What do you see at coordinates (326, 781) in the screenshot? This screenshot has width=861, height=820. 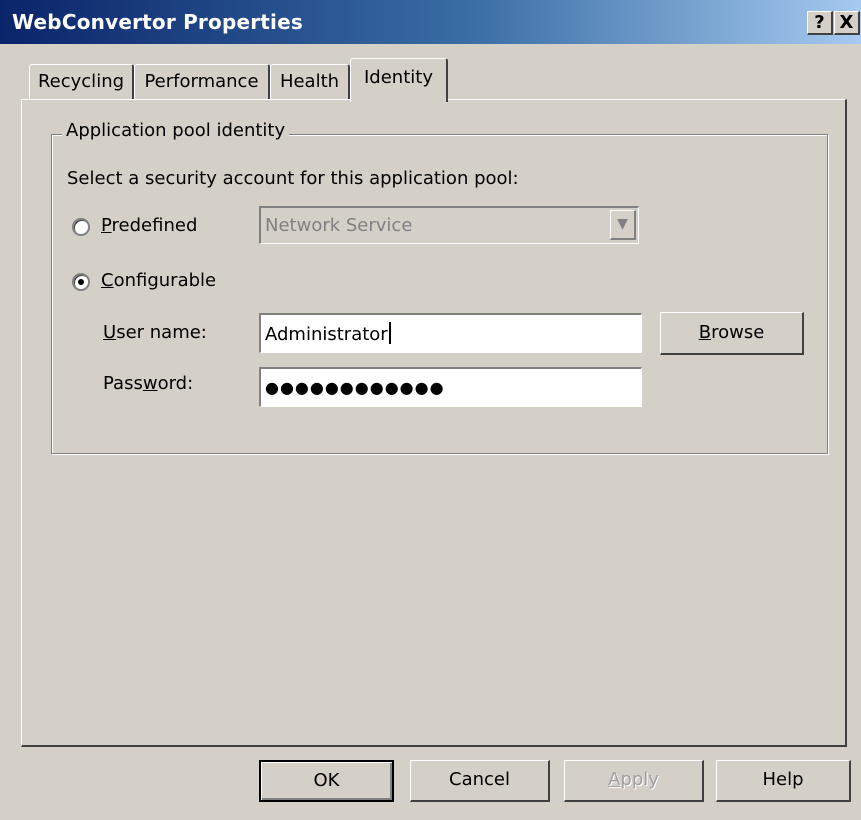 I see `ok-button: OK` at bounding box center [326, 781].